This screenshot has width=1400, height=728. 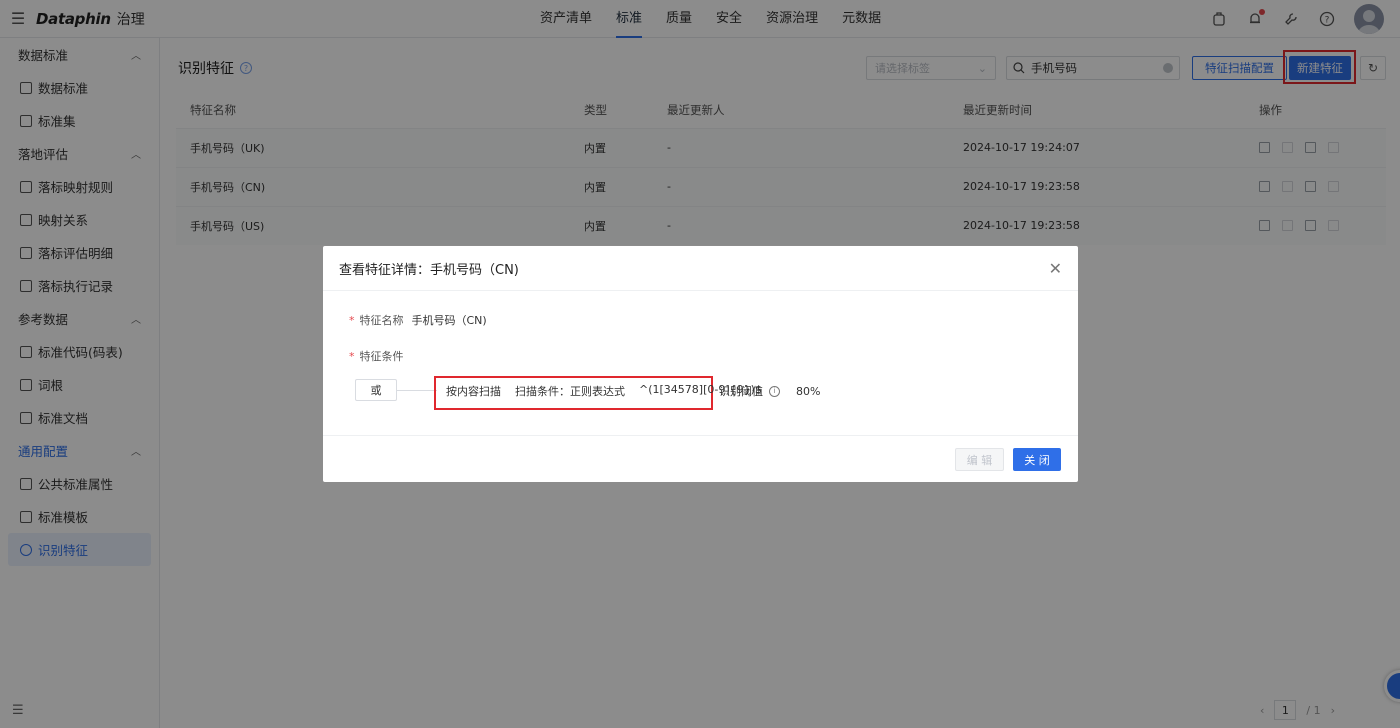 I want to click on modal-footer: 编 辑 关 闭, so click(x=700, y=458).